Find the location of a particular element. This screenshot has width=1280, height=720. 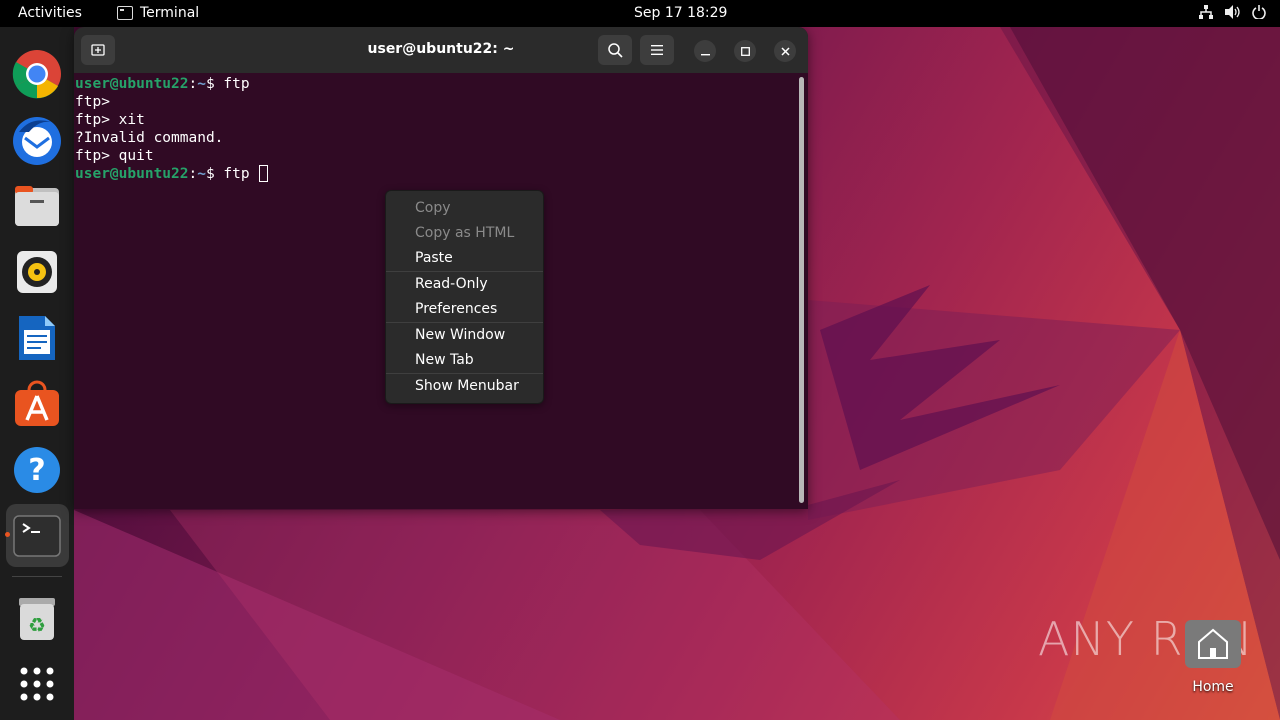

chrome-icon is located at coordinates (37, 74).